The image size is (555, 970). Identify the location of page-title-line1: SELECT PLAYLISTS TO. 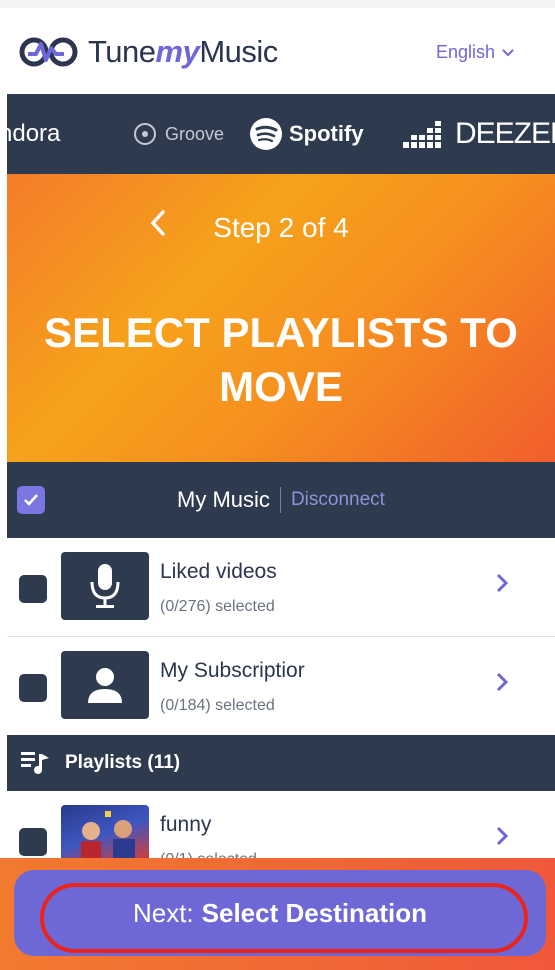
(281, 332).